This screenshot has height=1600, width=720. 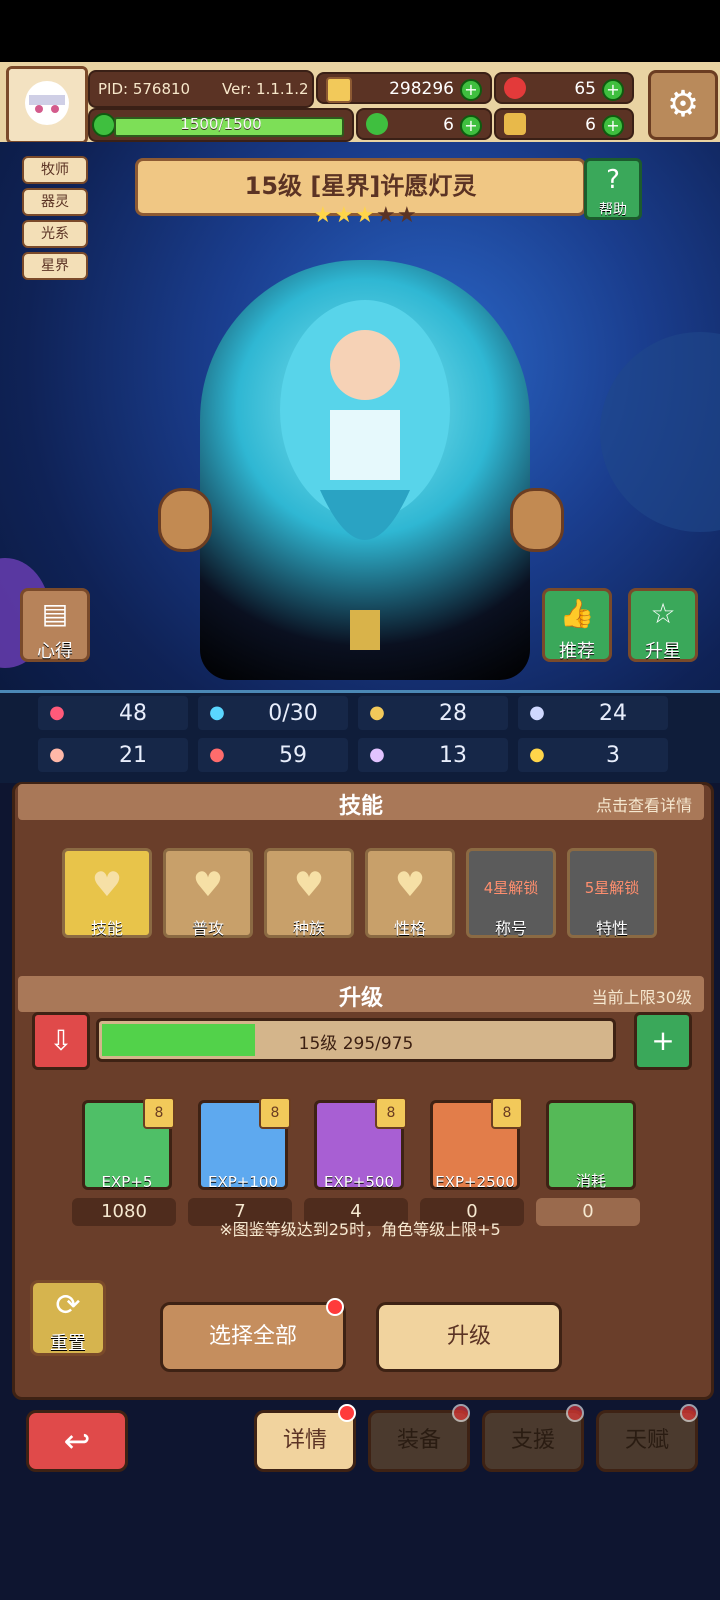 What do you see at coordinates (201, 89) in the screenshot?
I see `player-info-panel: PID: 576810 Ver: 1.1.1.2` at bounding box center [201, 89].